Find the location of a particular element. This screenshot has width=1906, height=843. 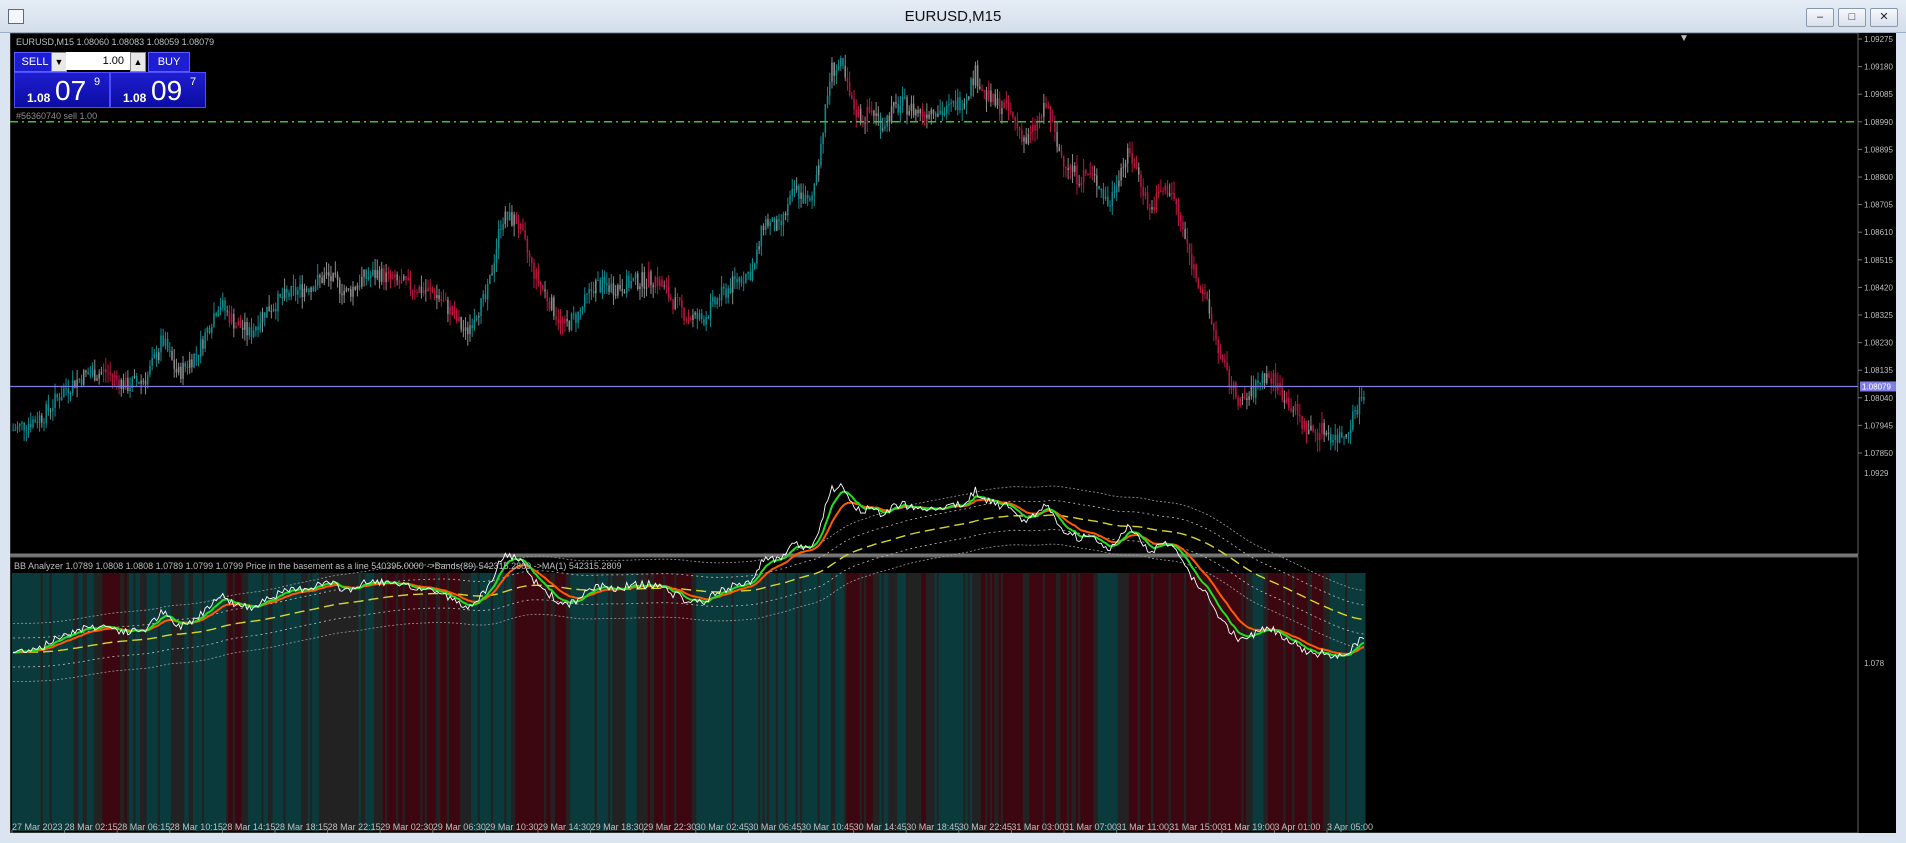

time-tick-label: 30 Mar 14:45 is located at coordinates (880, 827).